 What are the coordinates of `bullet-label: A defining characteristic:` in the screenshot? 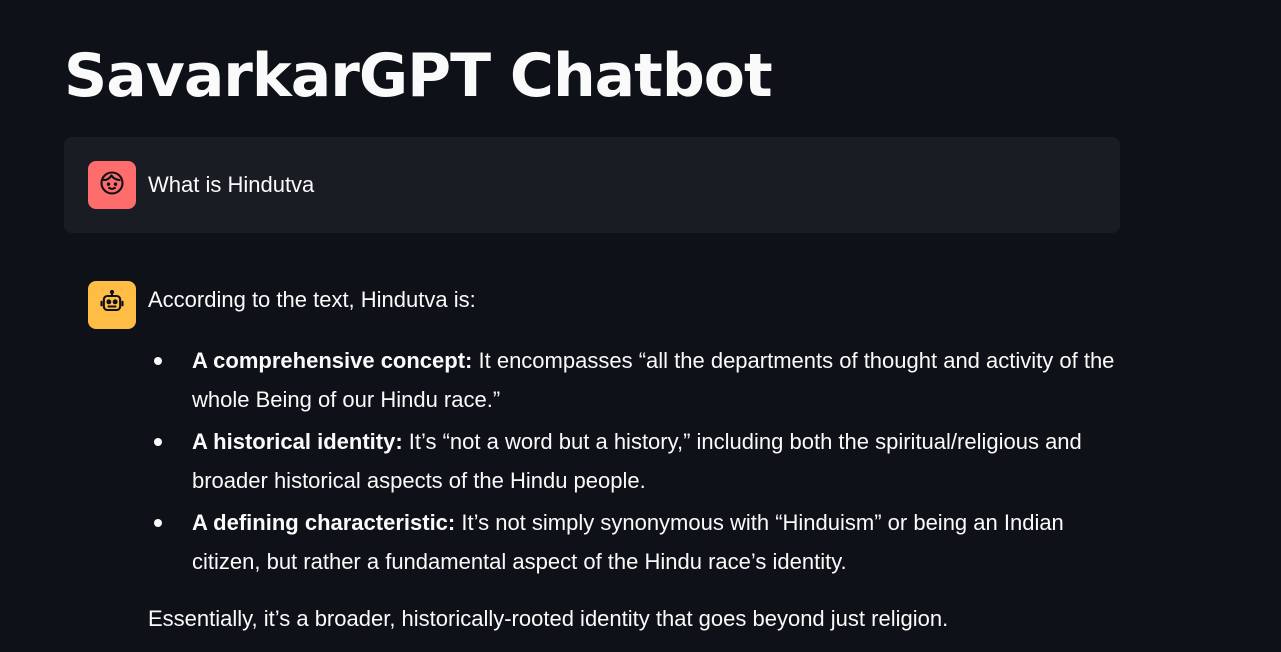 It's located at (324, 522).